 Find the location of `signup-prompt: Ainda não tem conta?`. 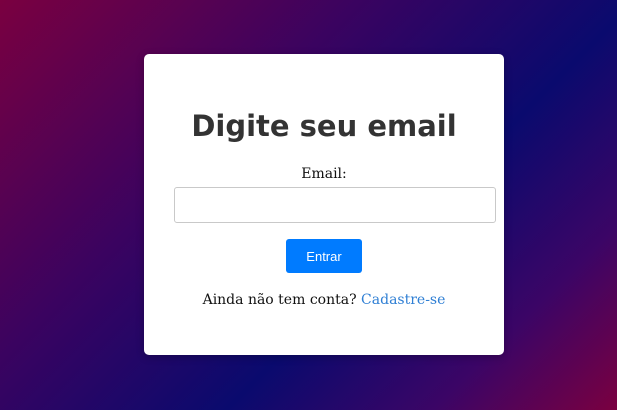

signup-prompt: Ainda não tem conta? is located at coordinates (282, 300).